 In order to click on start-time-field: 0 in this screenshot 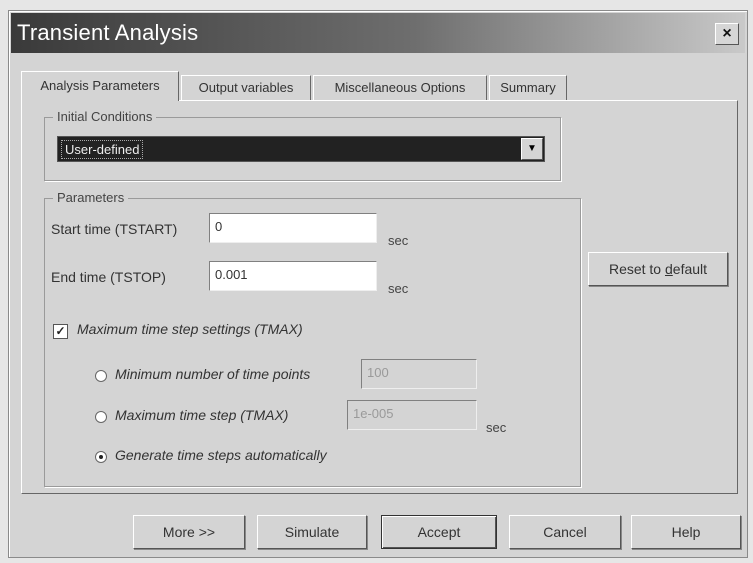, I will do `click(293, 228)`.